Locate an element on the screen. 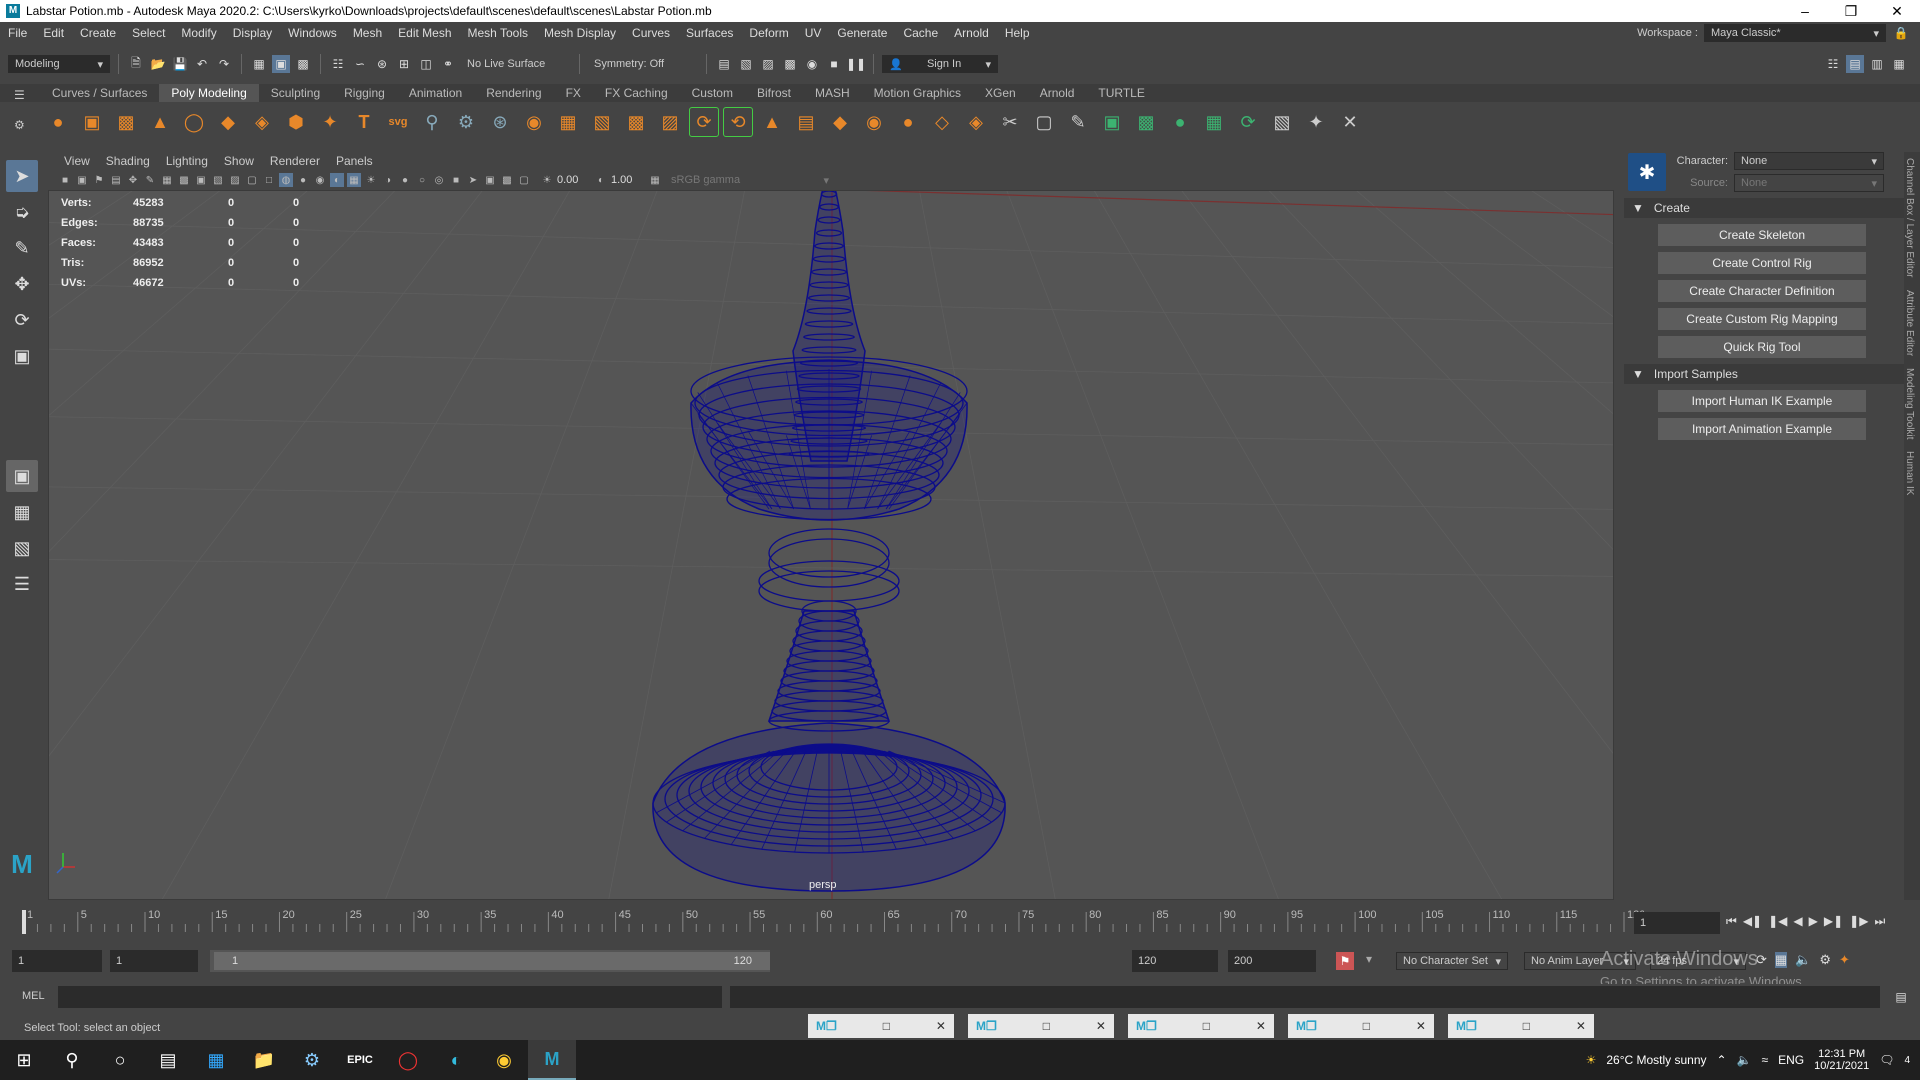 Image resolution: width=1920 pixels, height=1080 pixels. super-shape-icon: ✦ is located at coordinates (330, 122).